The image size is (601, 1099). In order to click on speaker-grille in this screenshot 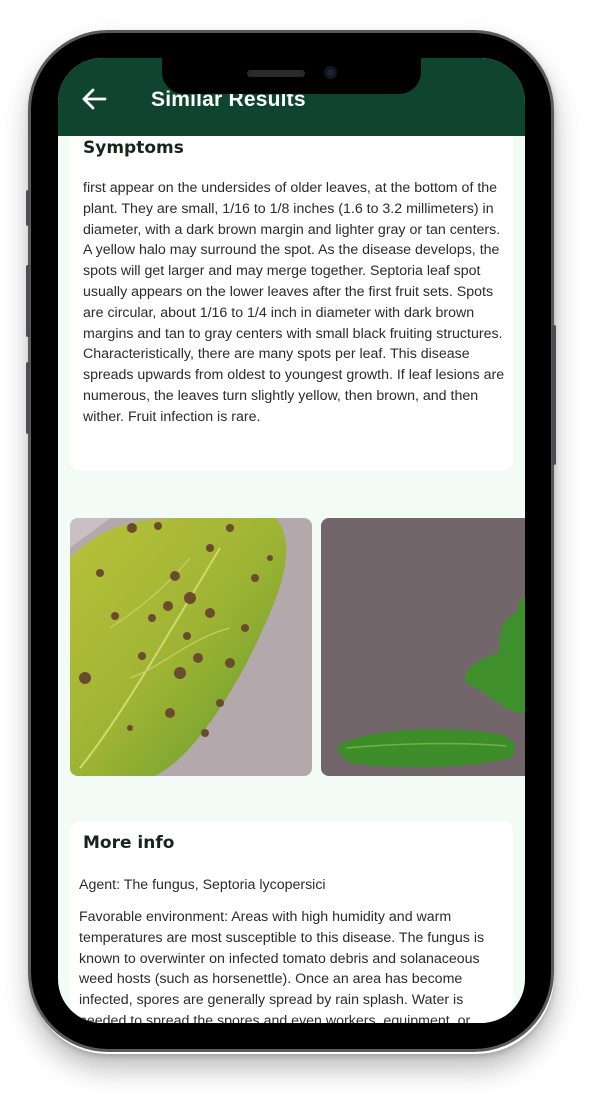, I will do `click(276, 73)`.